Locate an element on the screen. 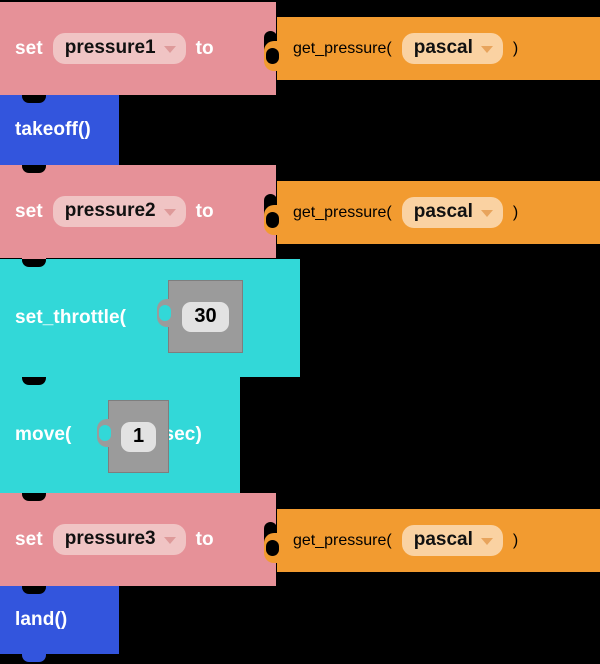 The width and height of the screenshot is (600, 664). block-number-30: 30 is located at coordinates (200, 316).